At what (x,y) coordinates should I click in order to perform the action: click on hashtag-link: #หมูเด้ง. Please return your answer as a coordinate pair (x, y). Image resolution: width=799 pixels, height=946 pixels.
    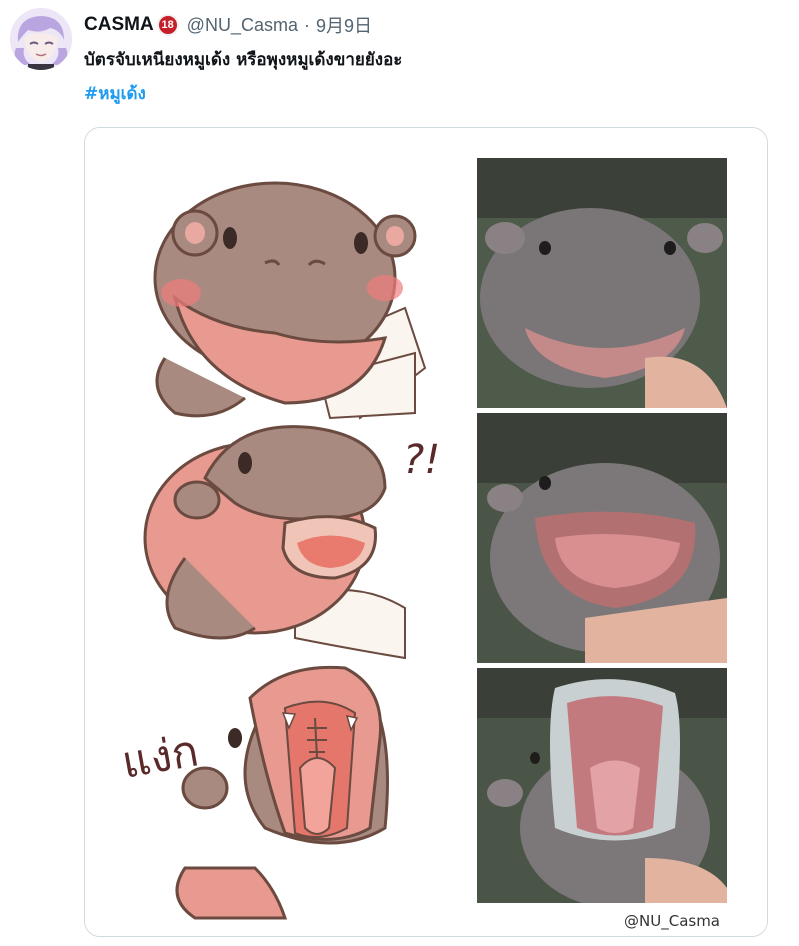
    Looking at the image, I should click on (115, 93).